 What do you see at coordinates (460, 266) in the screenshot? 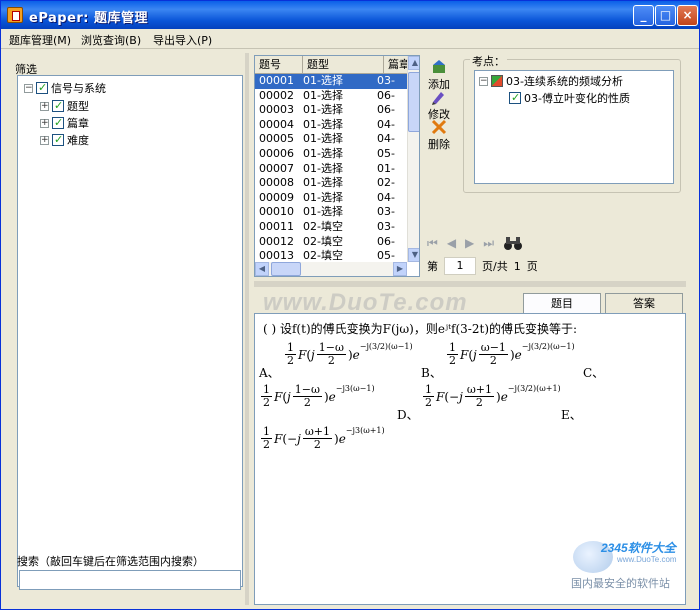
I see `page-number-input: 1` at bounding box center [460, 266].